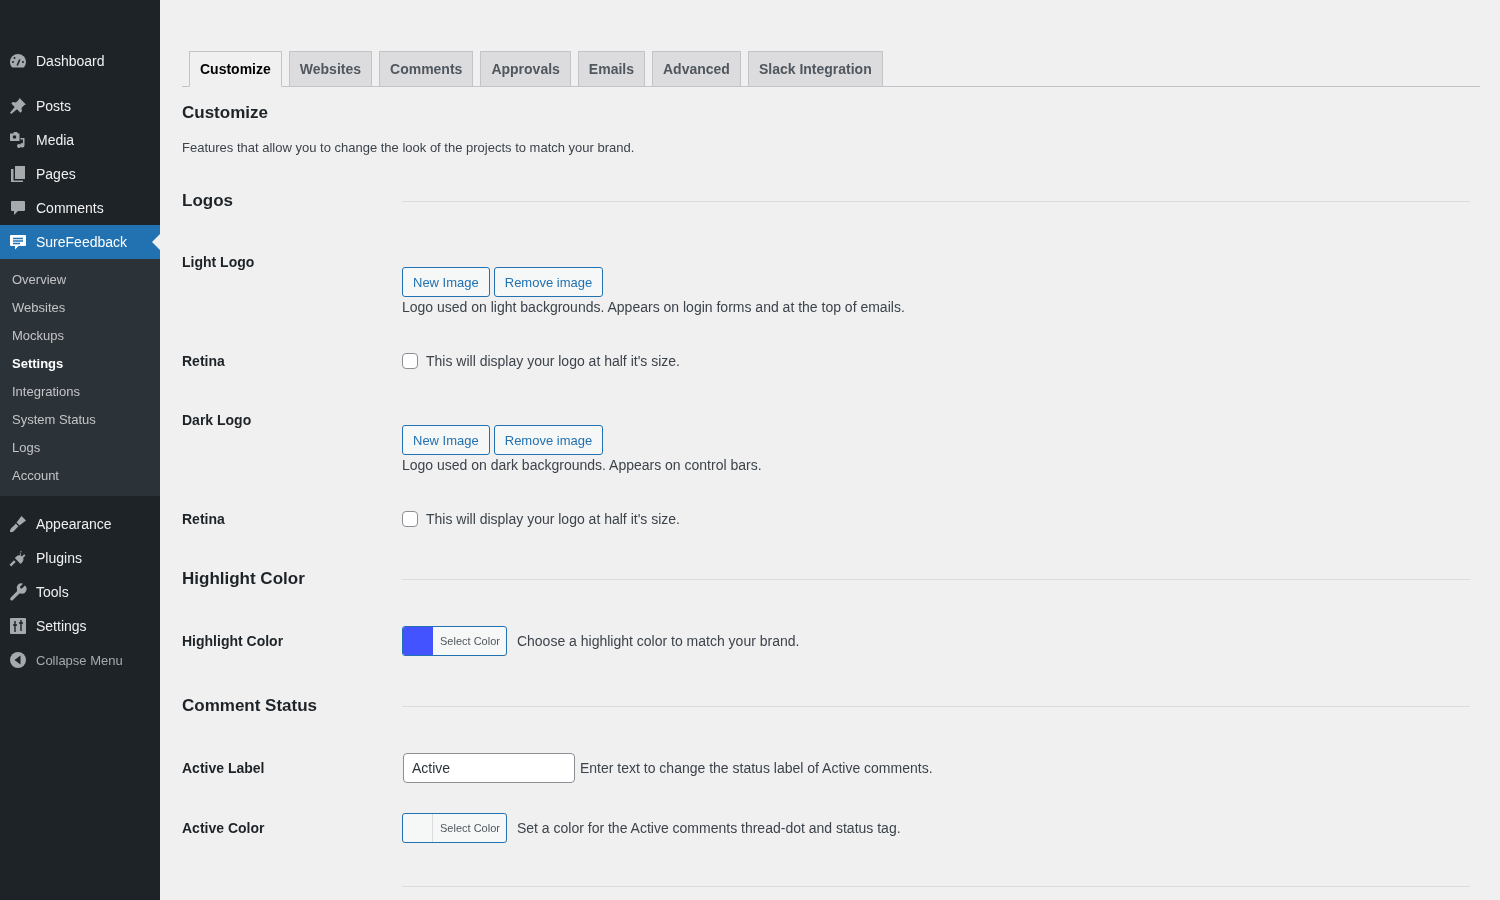 The image size is (1500, 900). Describe the element at coordinates (756, 768) in the screenshot. I see `field-description: Enter text to change the status label of Active comments.` at that location.